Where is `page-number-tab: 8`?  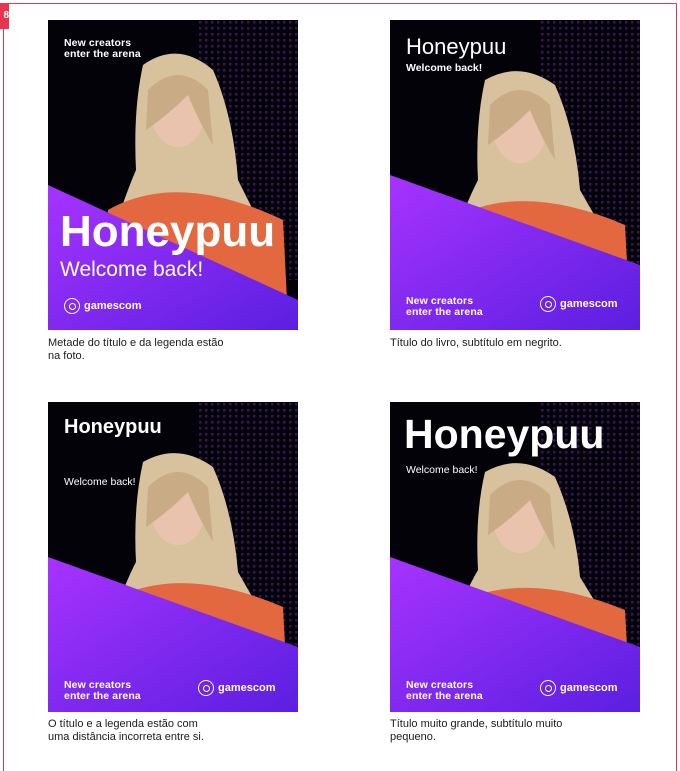
page-number-tab: 8 is located at coordinates (4, 16).